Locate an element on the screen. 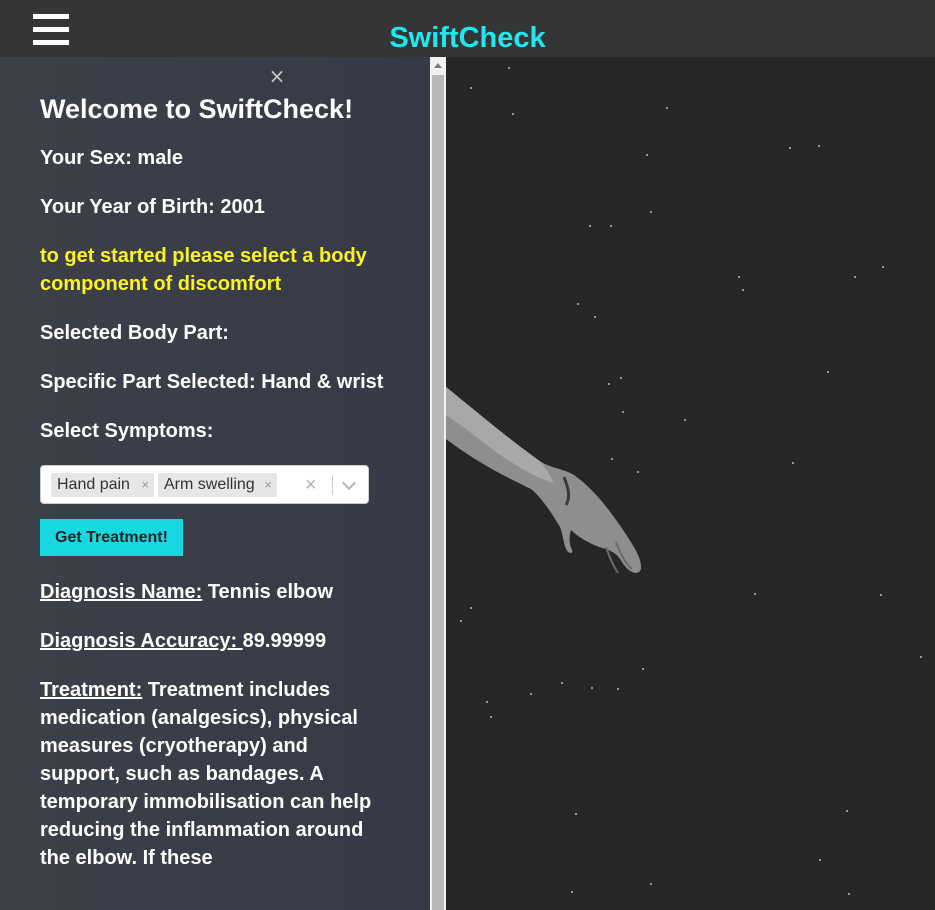 The height and width of the screenshot is (910, 935). top-bar: SwiftCheck is located at coordinates (467, 28).